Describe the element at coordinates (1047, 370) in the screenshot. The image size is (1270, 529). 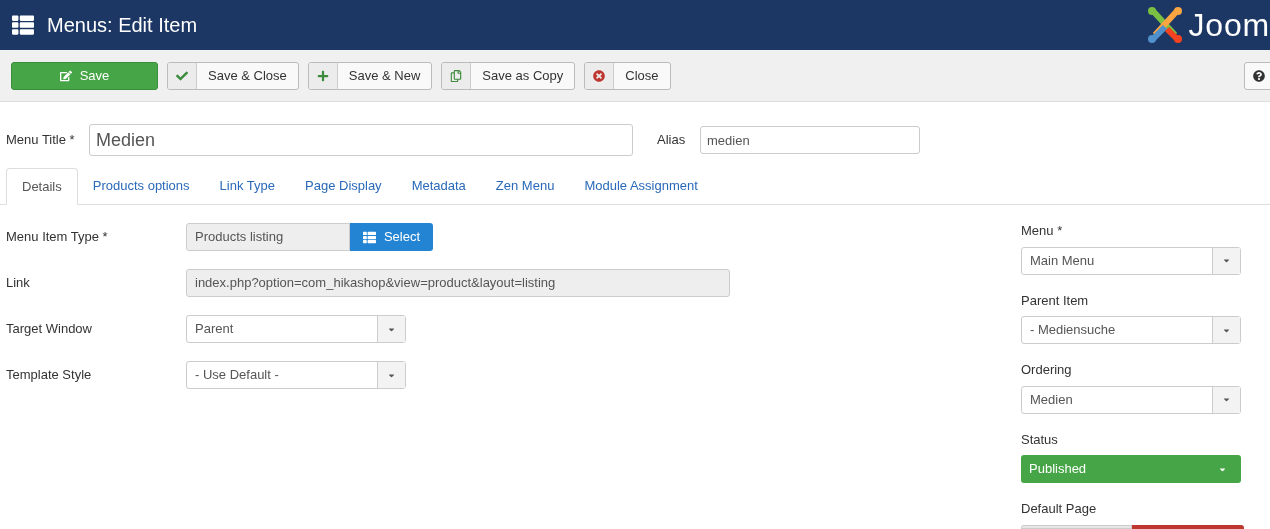
I see `field-label: Ordering` at that location.